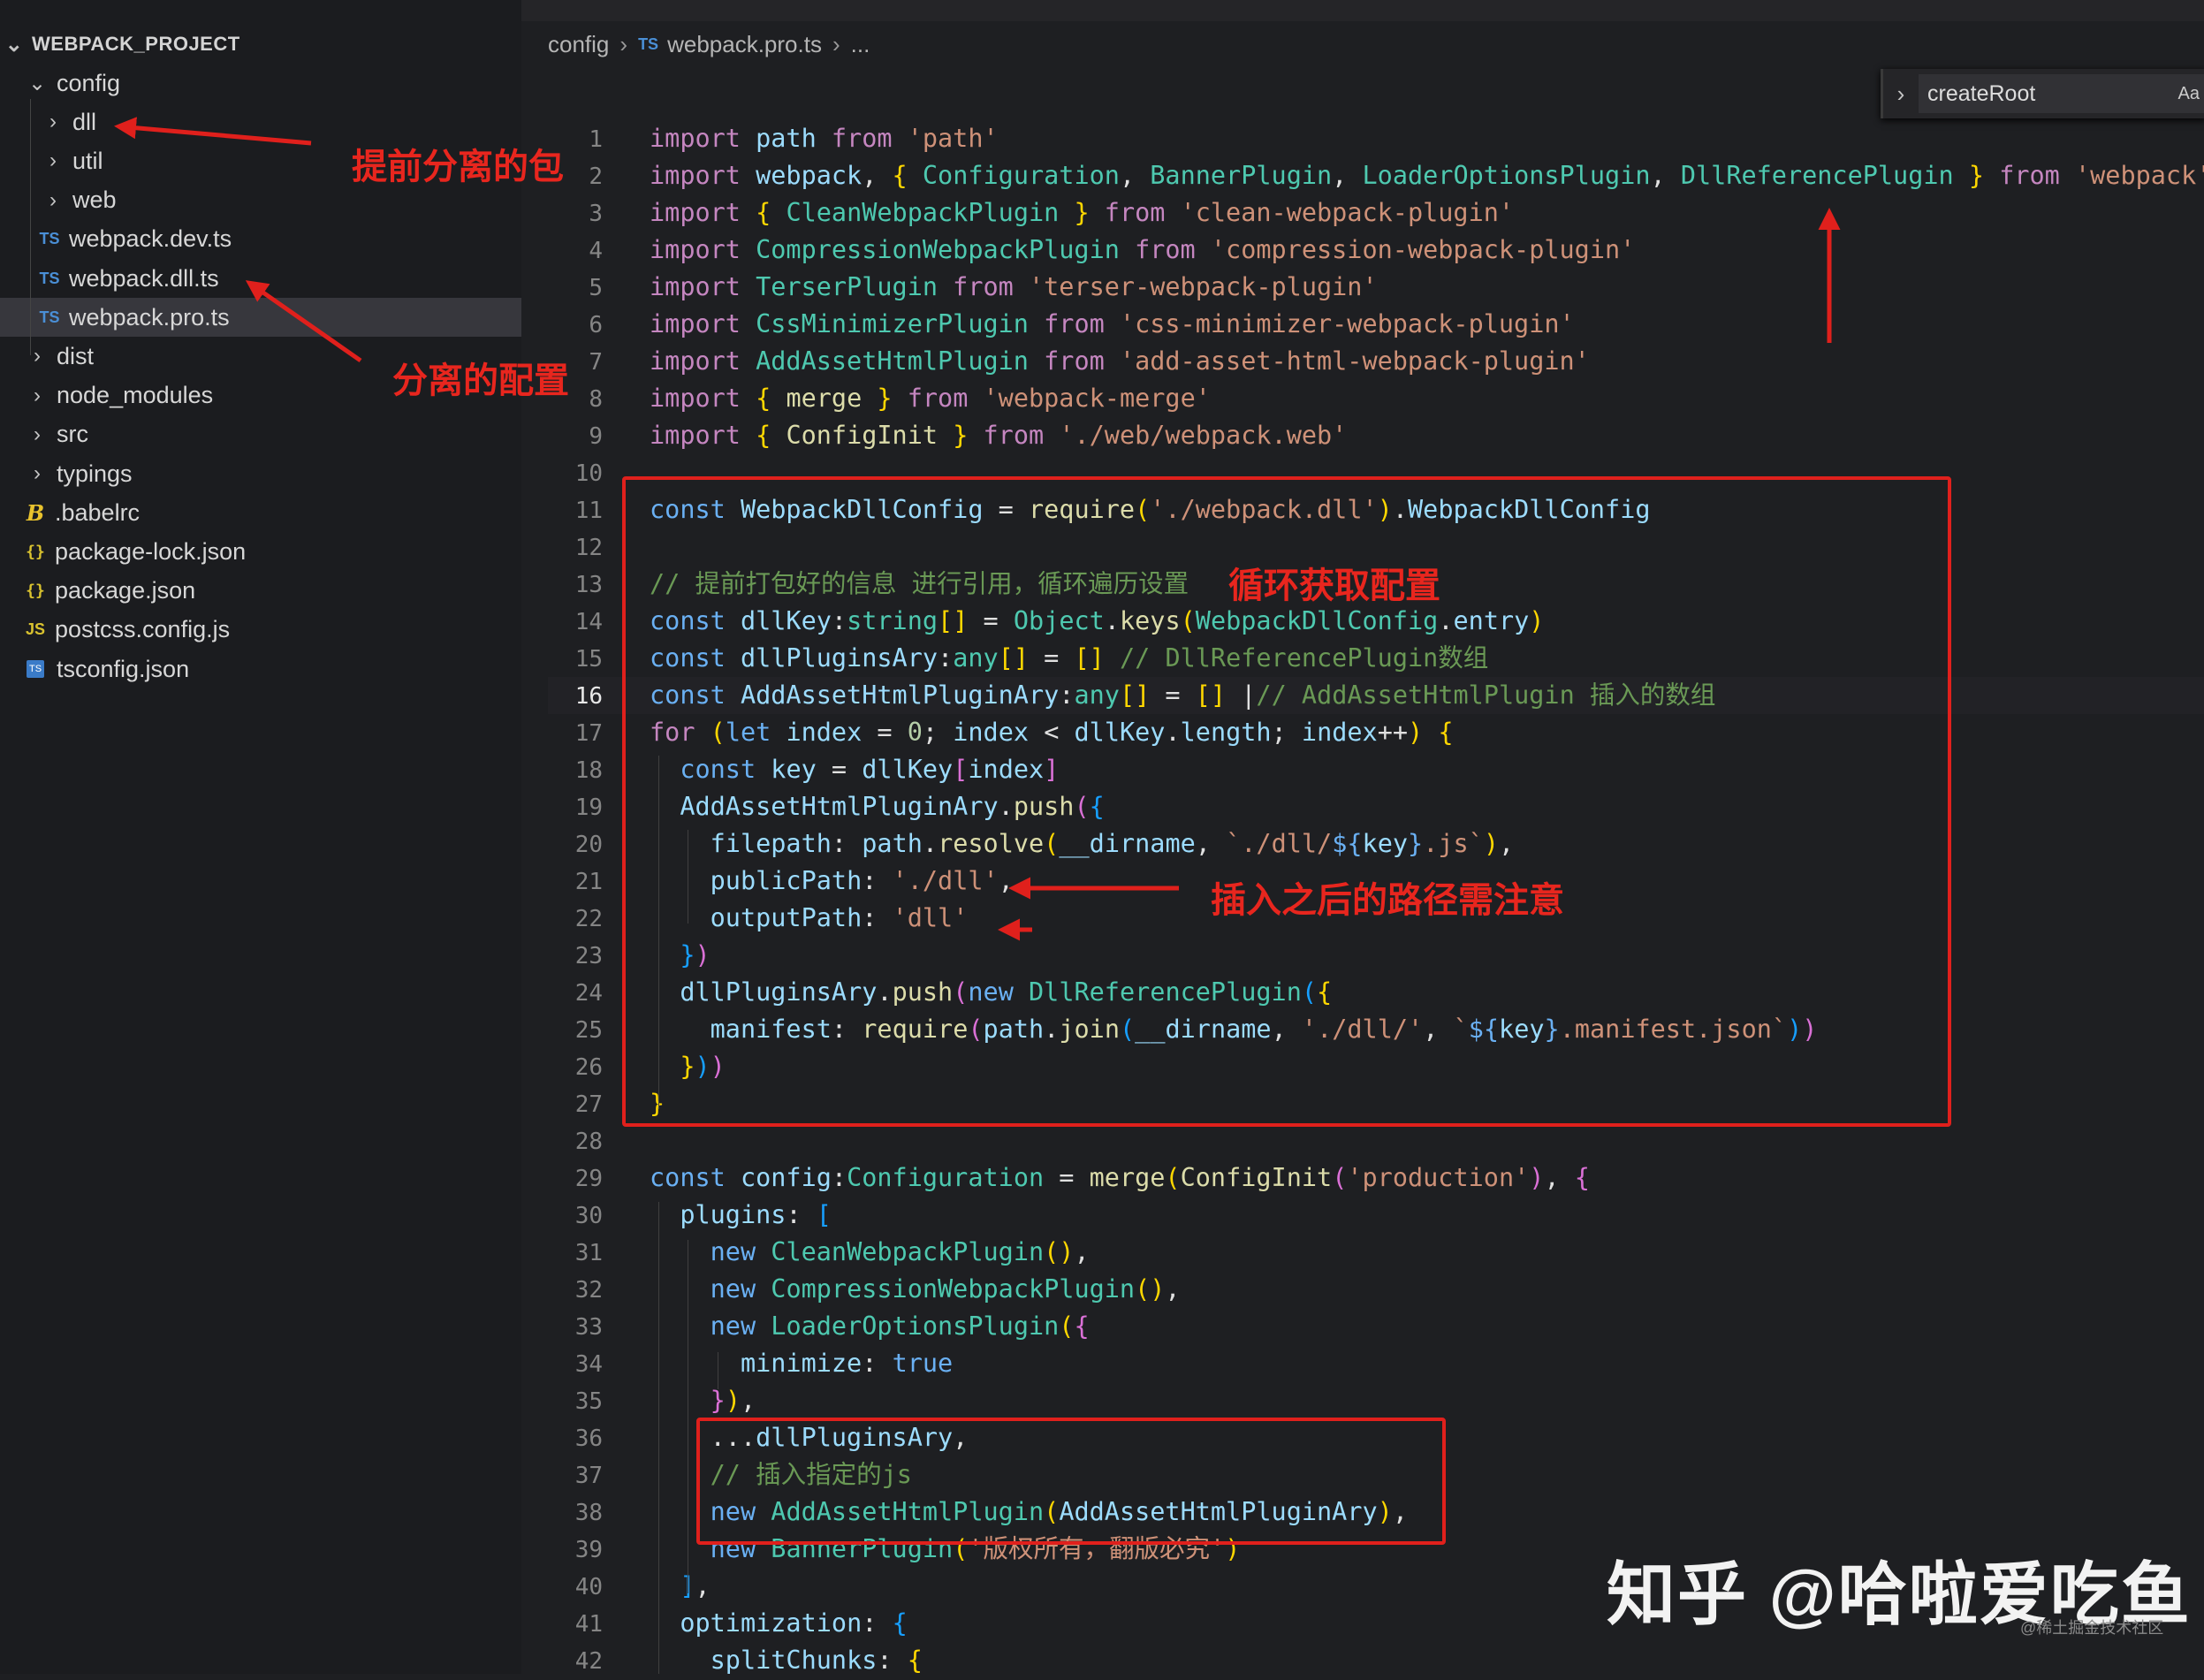  What do you see at coordinates (213, 131) in the screenshot?
I see `arrow-to-dll` at bounding box center [213, 131].